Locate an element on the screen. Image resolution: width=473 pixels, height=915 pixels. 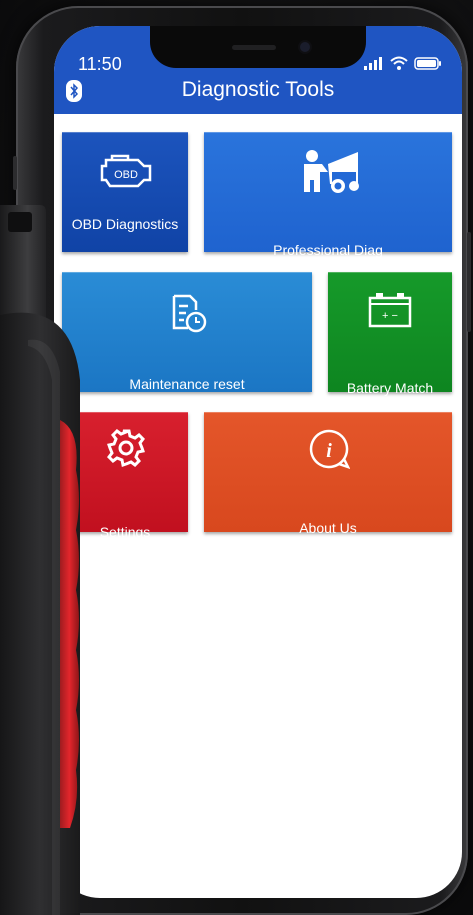
speaker is located at coordinates (254, 47).